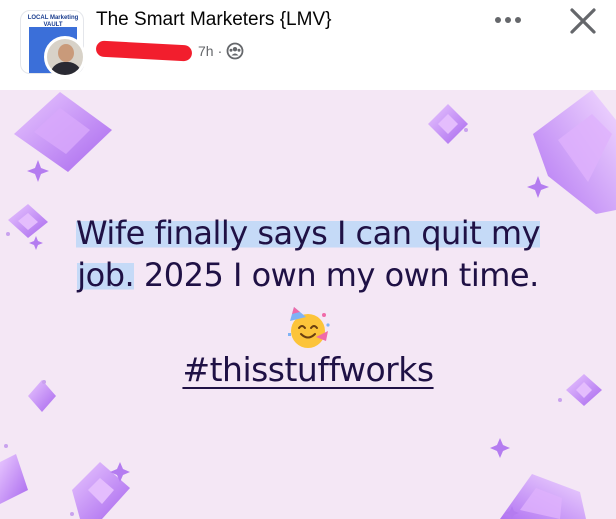  I want to click on author-avatar, so click(65, 57).